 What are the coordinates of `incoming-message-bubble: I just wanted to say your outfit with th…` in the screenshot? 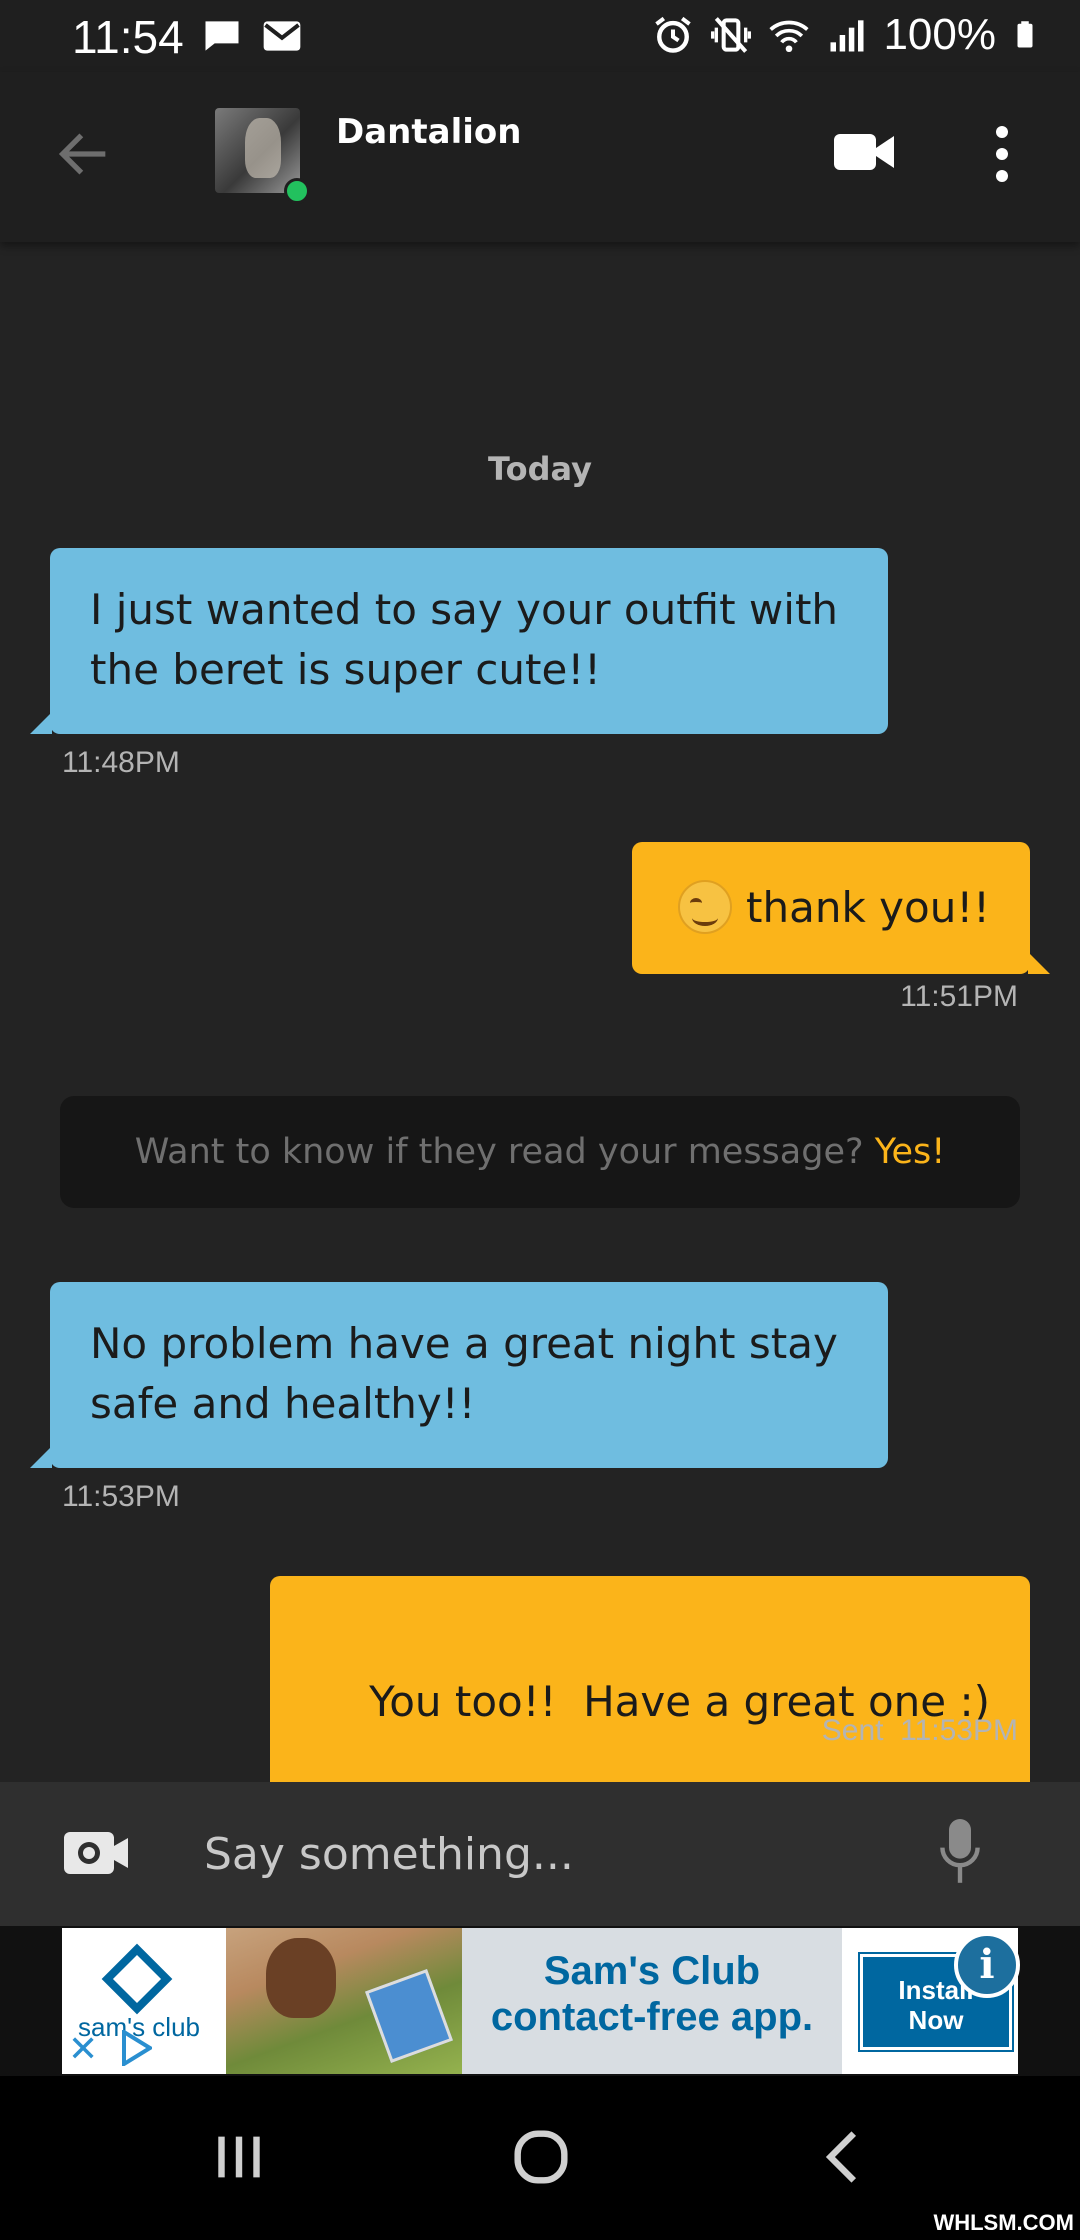 It's located at (459, 641).